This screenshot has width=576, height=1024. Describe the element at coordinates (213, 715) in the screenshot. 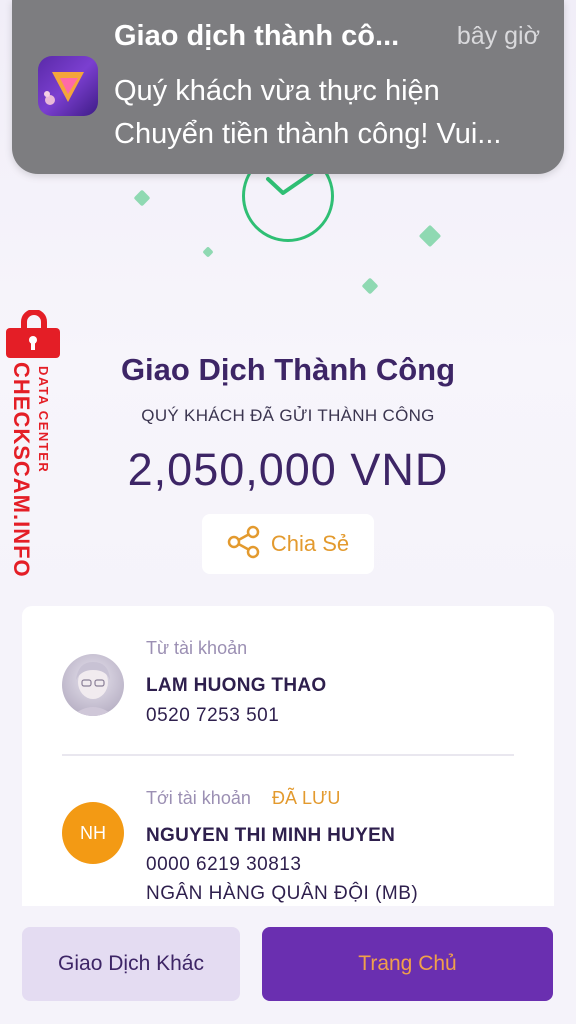

I see `sender-account-number: 0520 7253 501` at that location.